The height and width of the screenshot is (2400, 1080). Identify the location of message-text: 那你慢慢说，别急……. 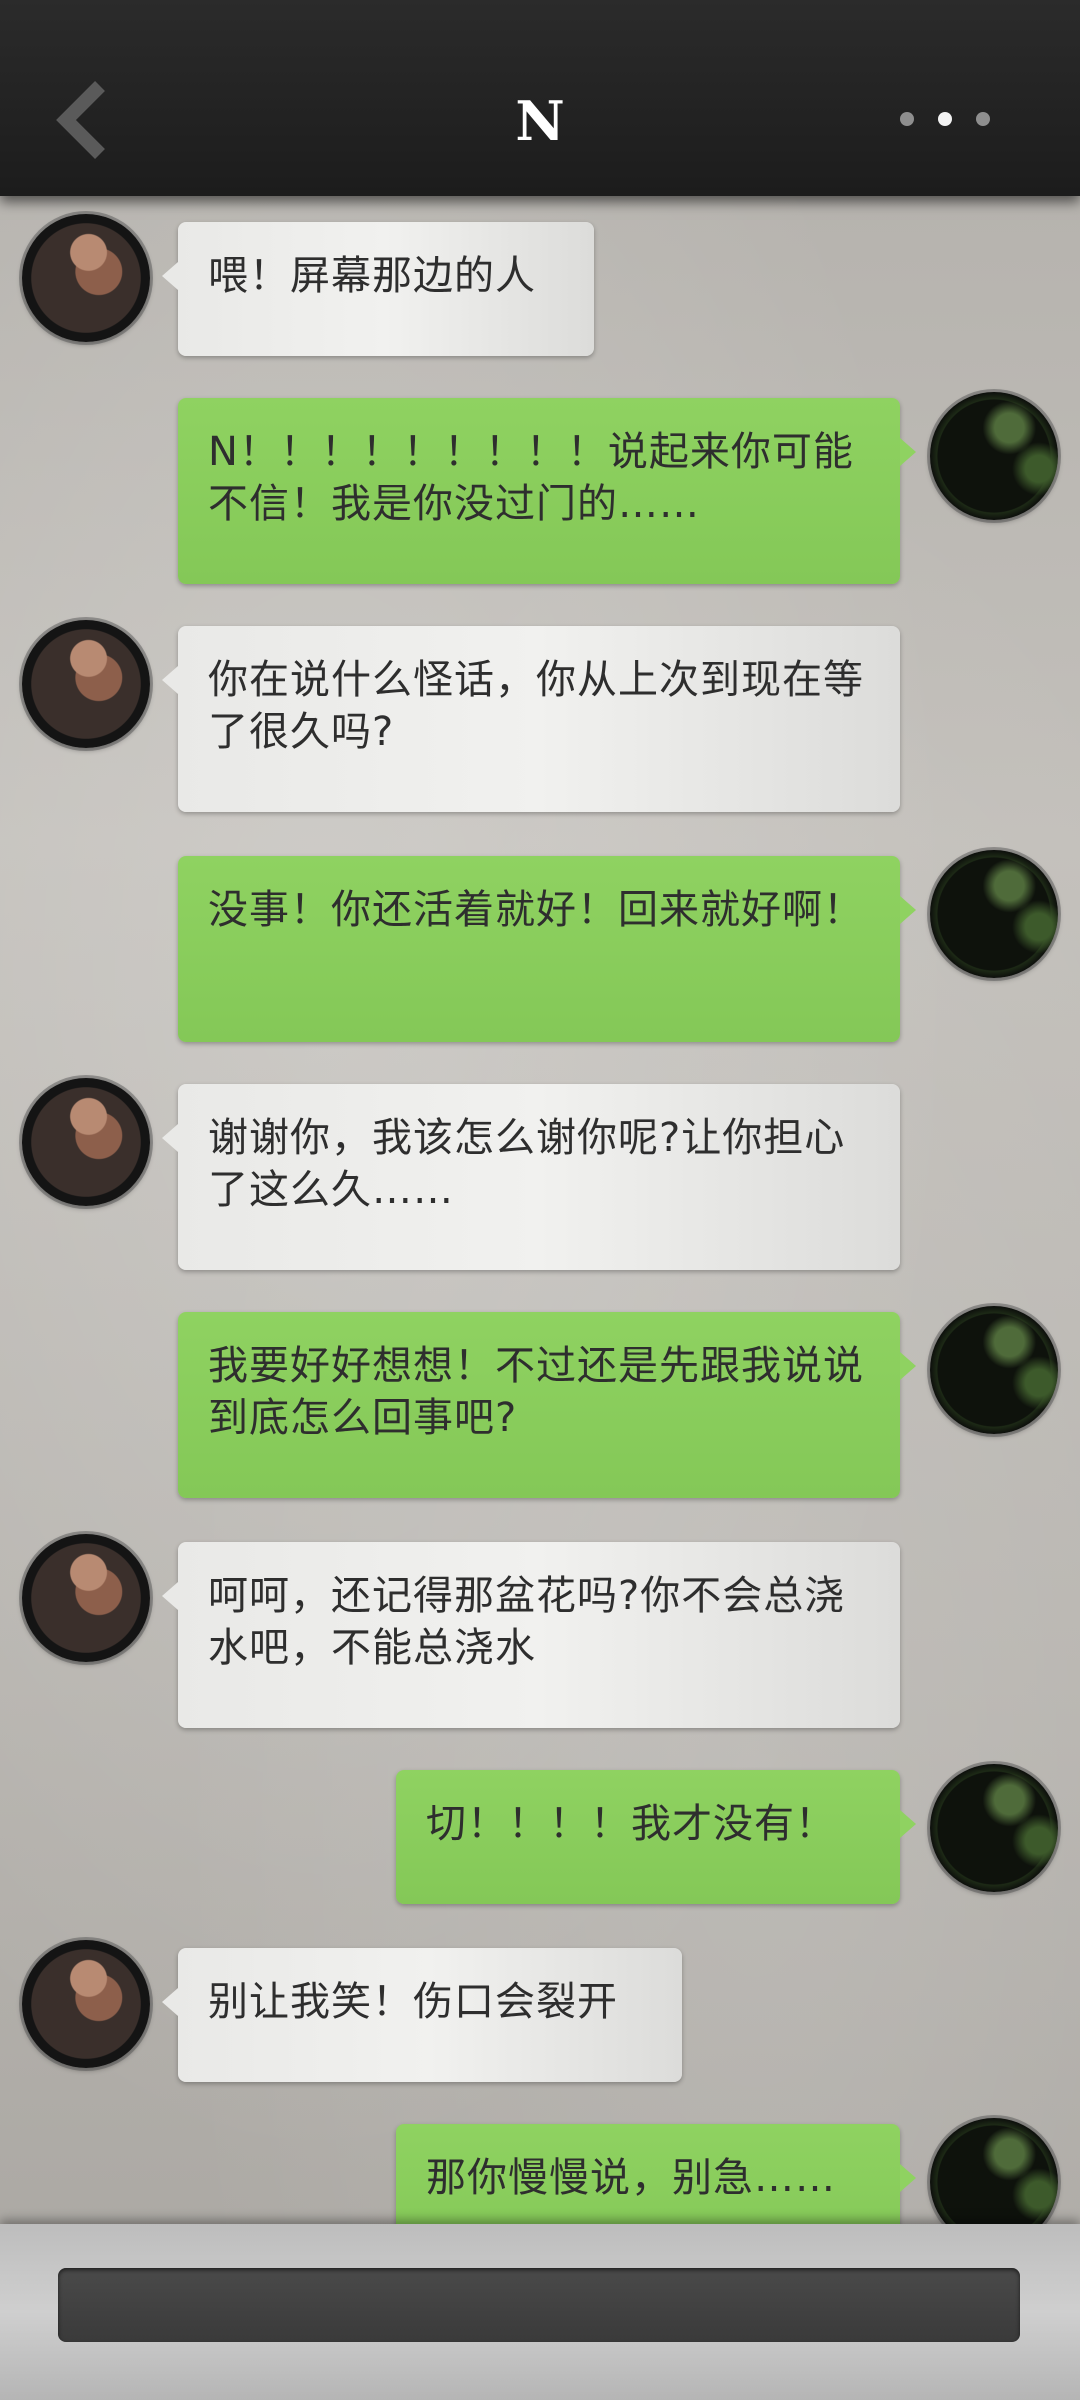
(631, 2178).